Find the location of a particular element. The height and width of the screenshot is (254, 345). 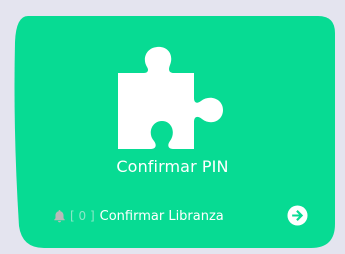

card-title: Confirmar PIN is located at coordinates (172, 166).